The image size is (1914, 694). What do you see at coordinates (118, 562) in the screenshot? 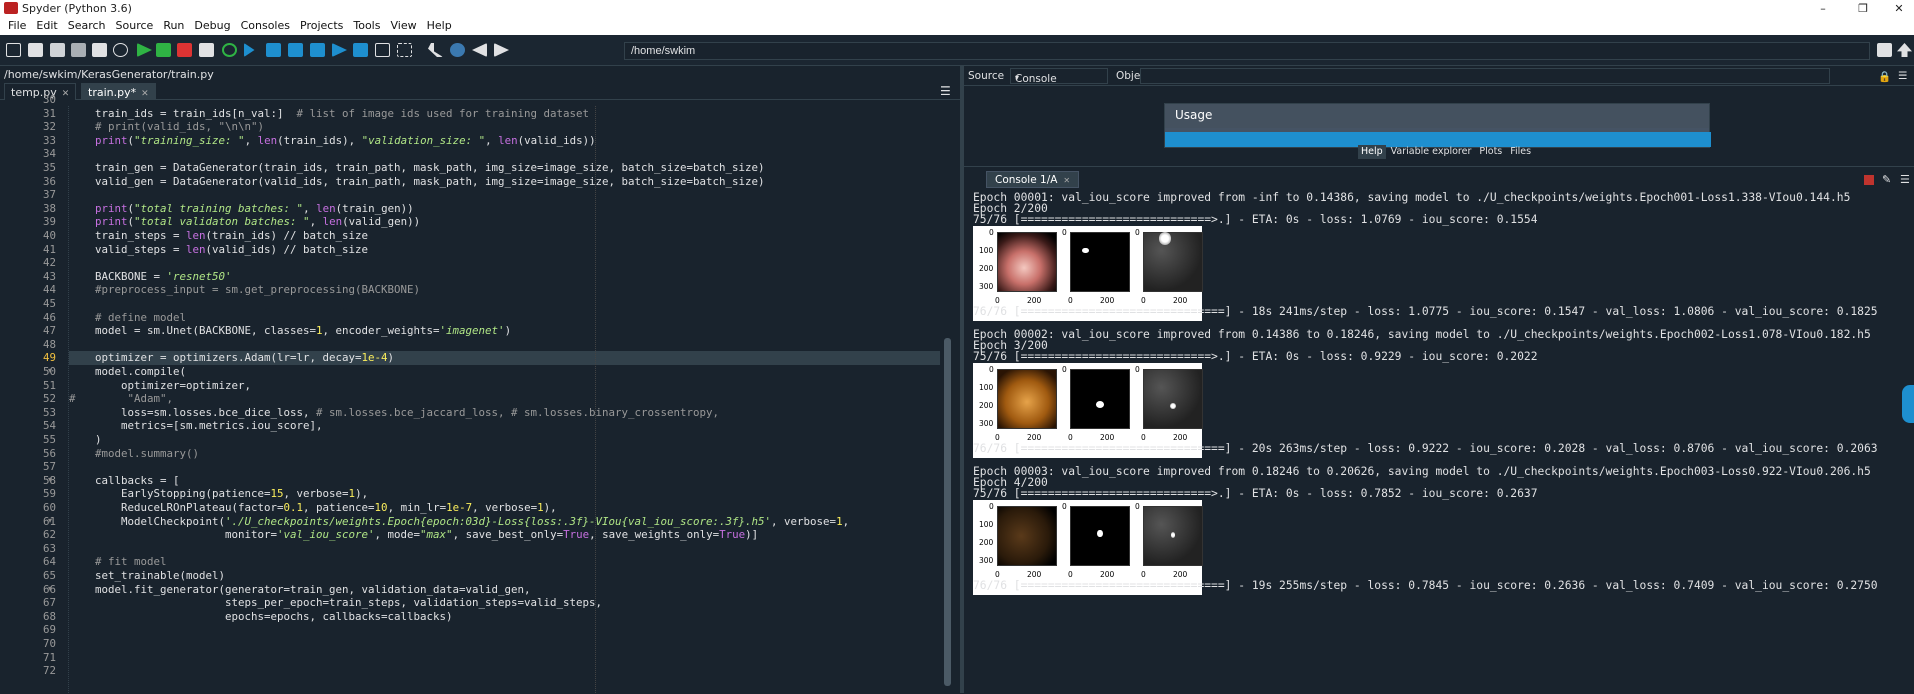
I see `code-line: # fit model` at bounding box center [118, 562].